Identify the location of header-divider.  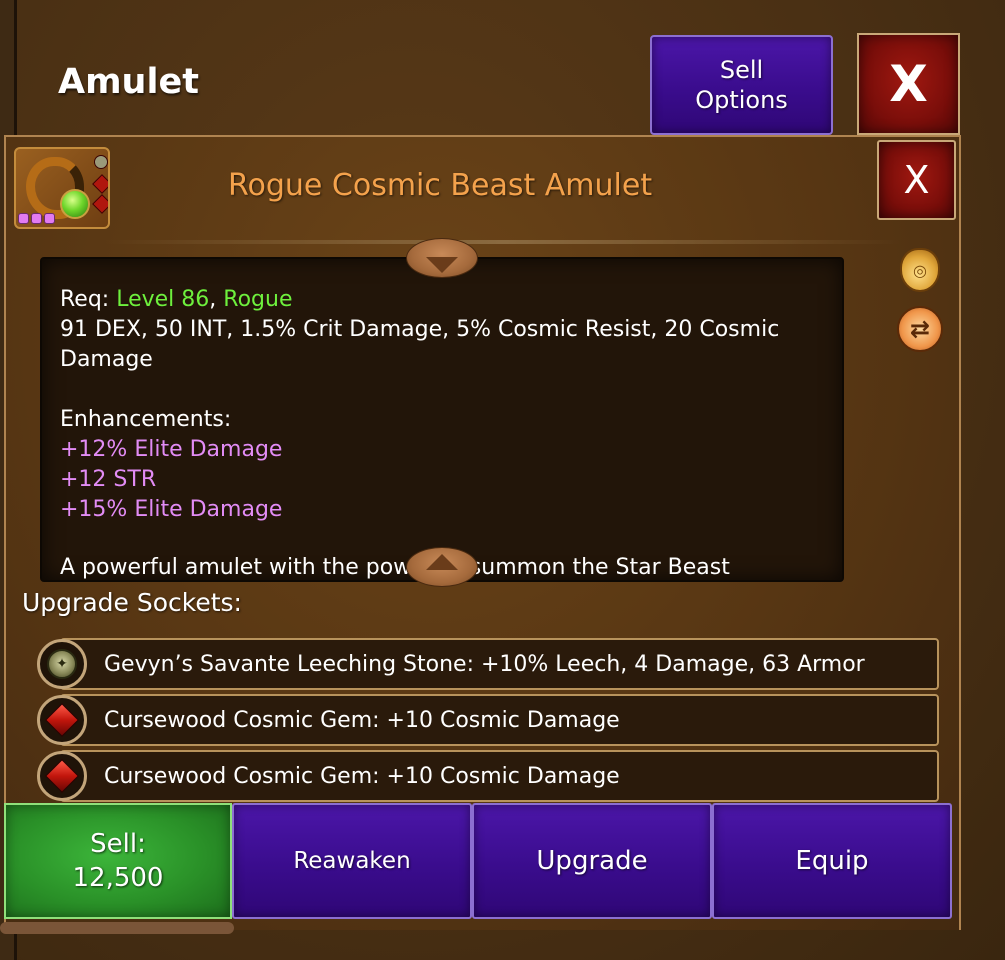
(502, 242).